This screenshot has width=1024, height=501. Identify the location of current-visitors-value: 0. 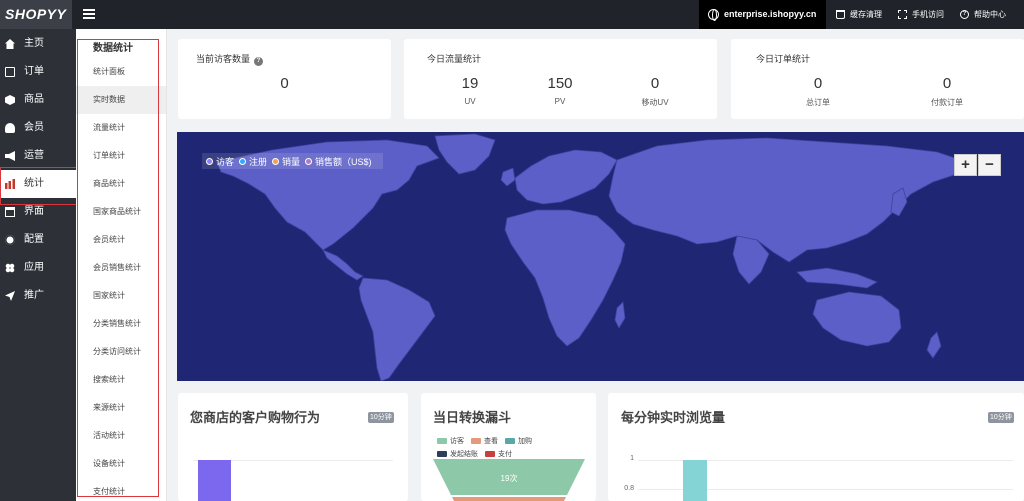
(284, 83).